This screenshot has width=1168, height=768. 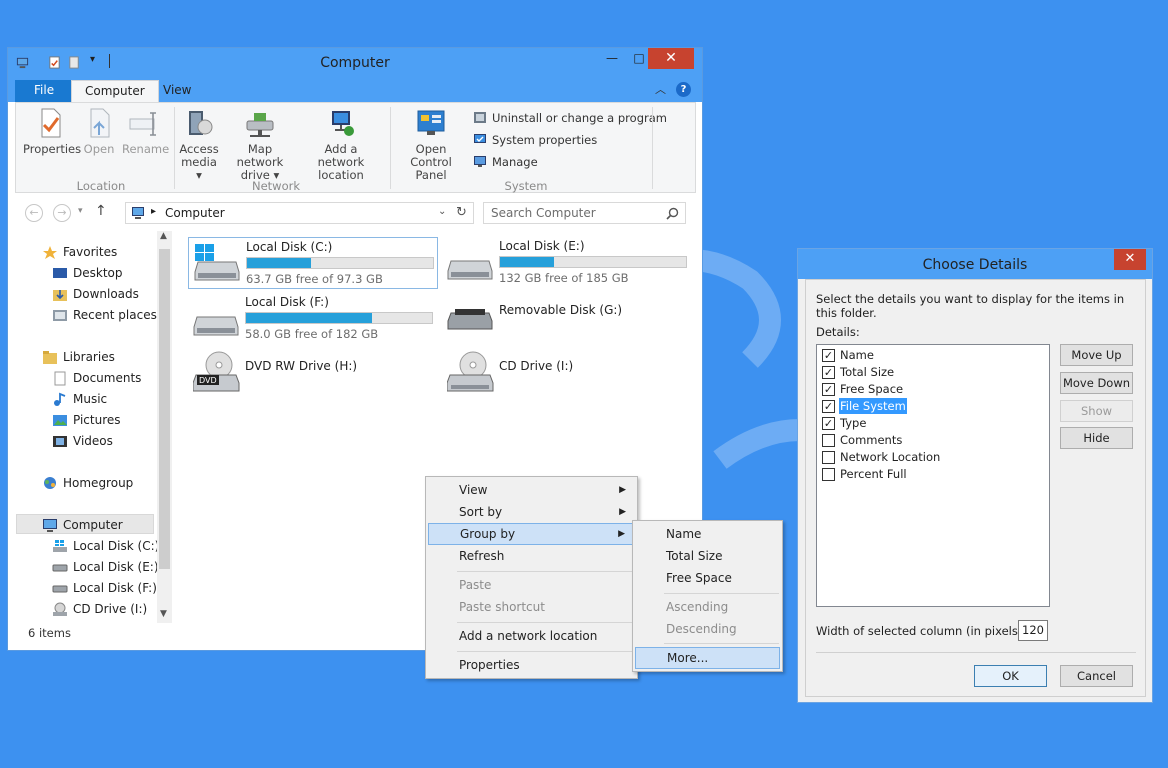 What do you see at coordinates (707, 629) in the screenshot?
I see `submenu-item-descending: Descending` at bounding box center [707, 629].